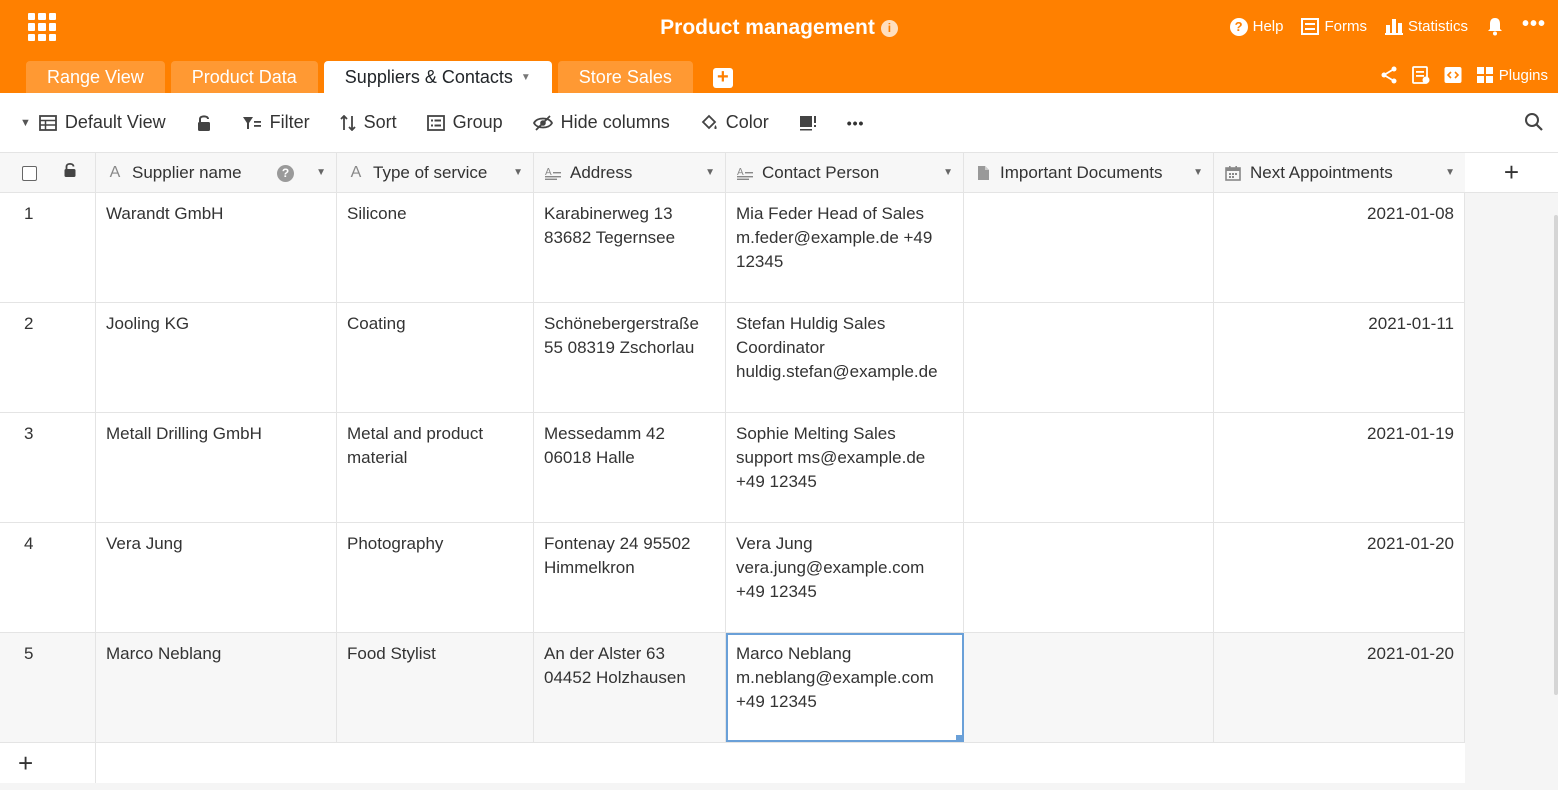 The image size is (1558, 790). What do you see at coordinates (216, 577) in the screenshot?
I see `cell-supplier-name: Vera Jung` at bounding box center [216, 577].